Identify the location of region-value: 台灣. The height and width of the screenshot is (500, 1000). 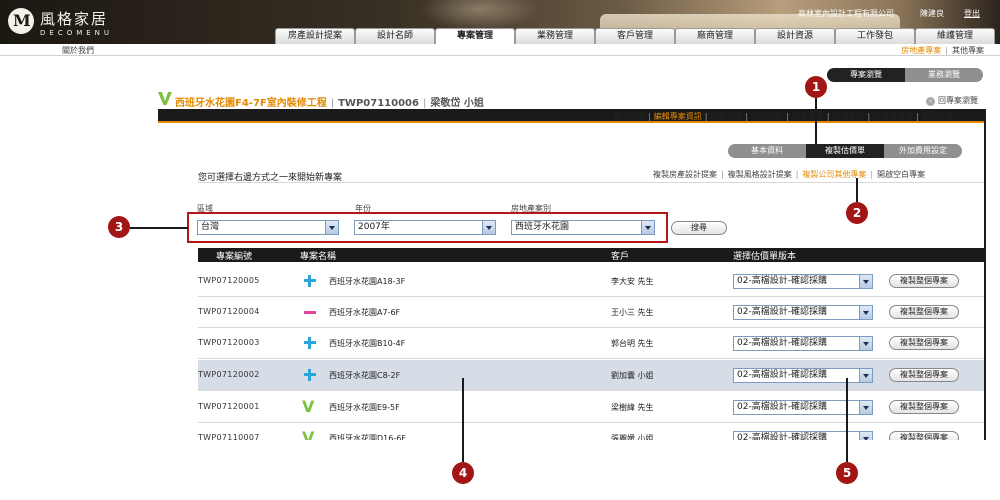
(210, 227).